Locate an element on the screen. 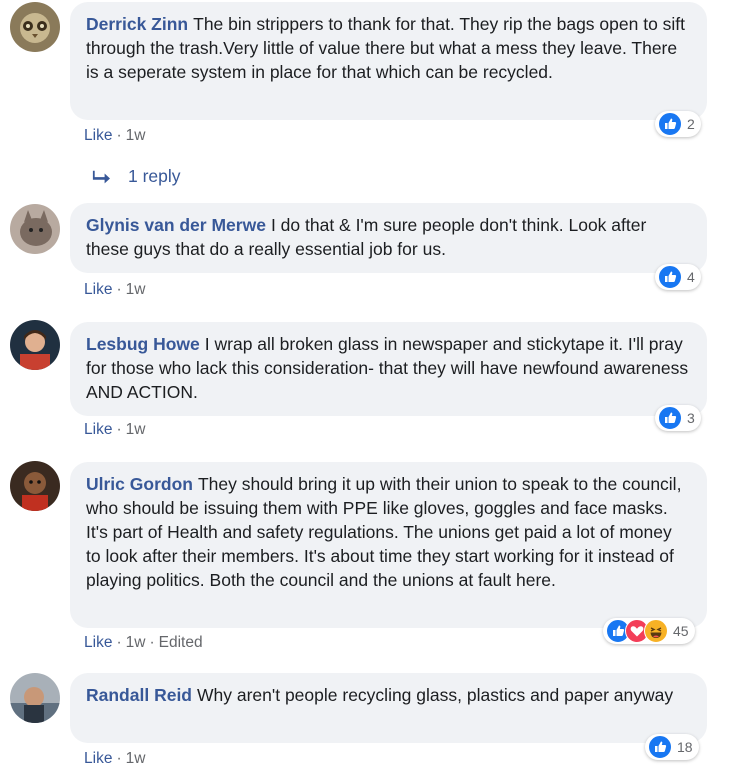  edited-label: Edited is located at coordinates (181, 642).